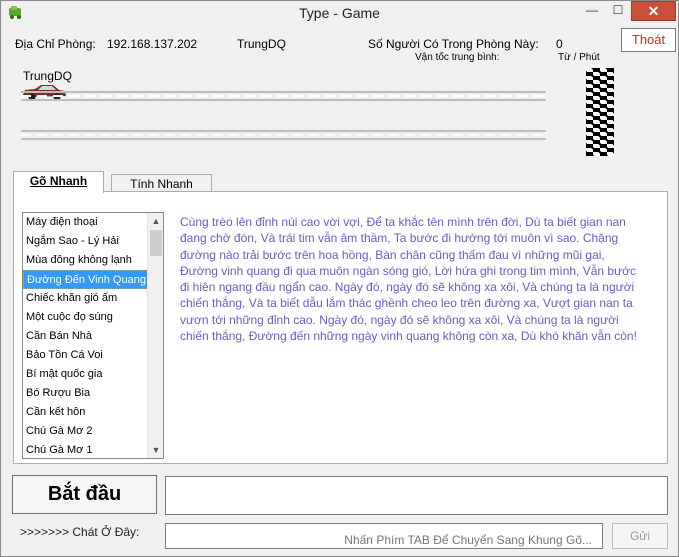  What do you see at coordinates (85, 449) in the screenshot?
I see `song-list-item: Chú Gà Mơ 1` at bounding box center [85, 449].